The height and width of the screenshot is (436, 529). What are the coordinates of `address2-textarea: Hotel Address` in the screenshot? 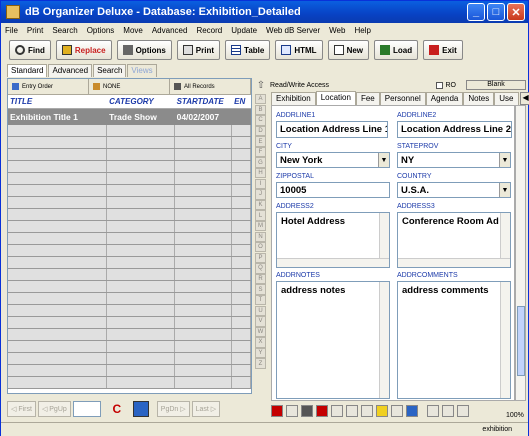 It's located at (333, 240).